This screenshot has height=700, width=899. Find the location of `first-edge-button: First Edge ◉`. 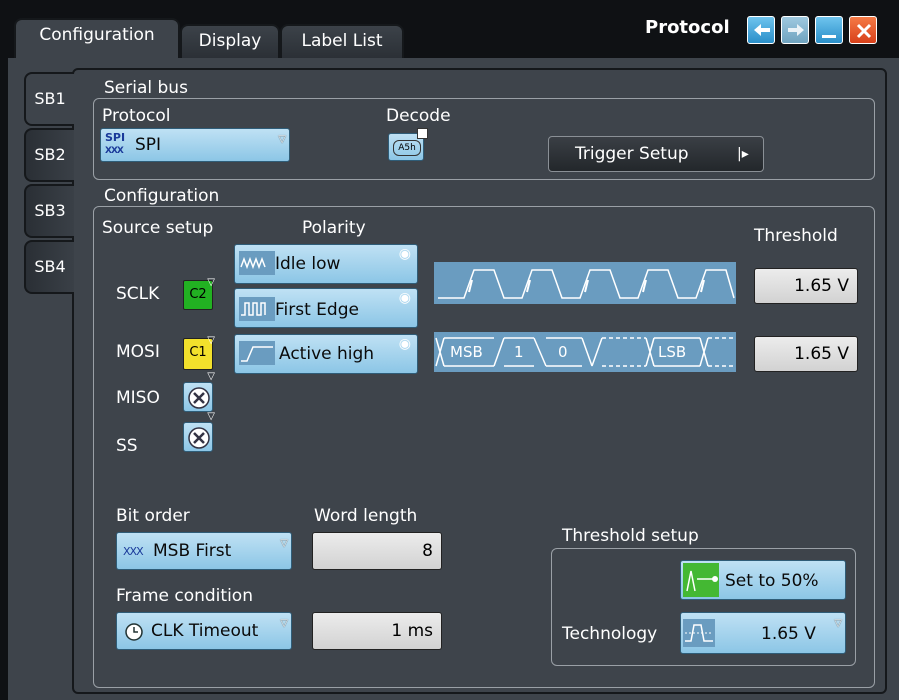

first-edge-button: First Edge ◉ is located at coordinates (326, 308).